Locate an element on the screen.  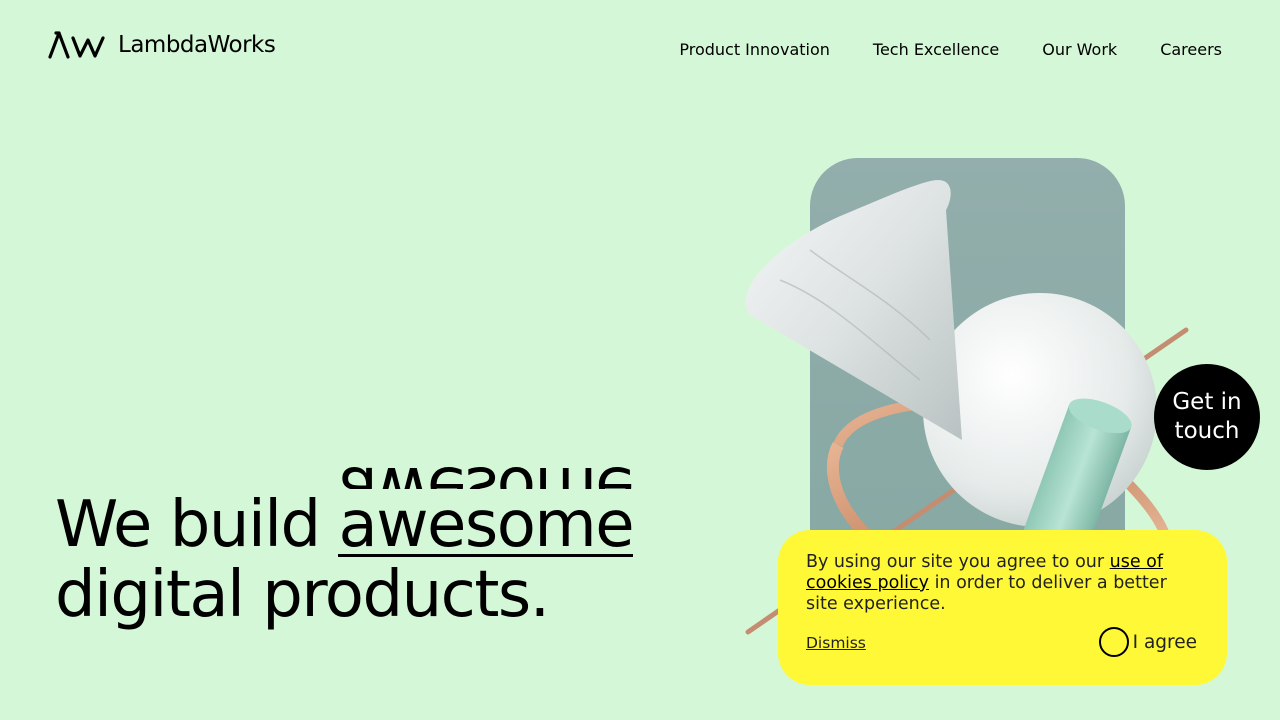
lambda-w-icon is located at coordinates (76, 45).